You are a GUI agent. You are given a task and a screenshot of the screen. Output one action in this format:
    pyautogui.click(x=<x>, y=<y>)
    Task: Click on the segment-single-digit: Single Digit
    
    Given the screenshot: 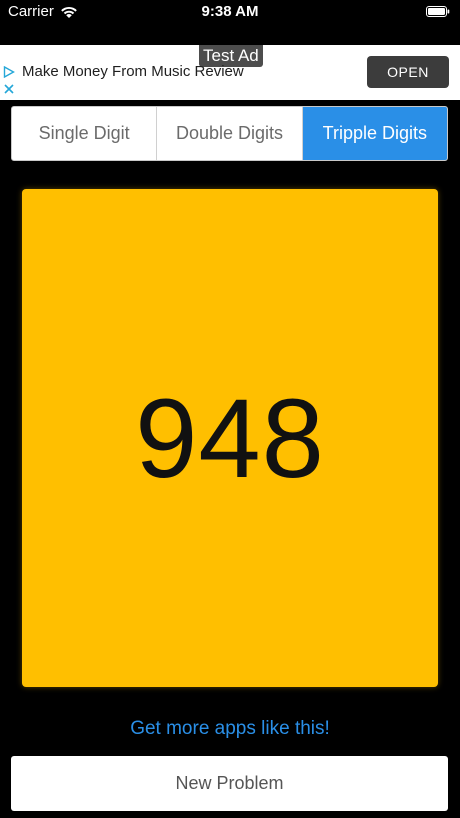 What is the action you would take?
    pyautogui.click(x=85, y=133)
    